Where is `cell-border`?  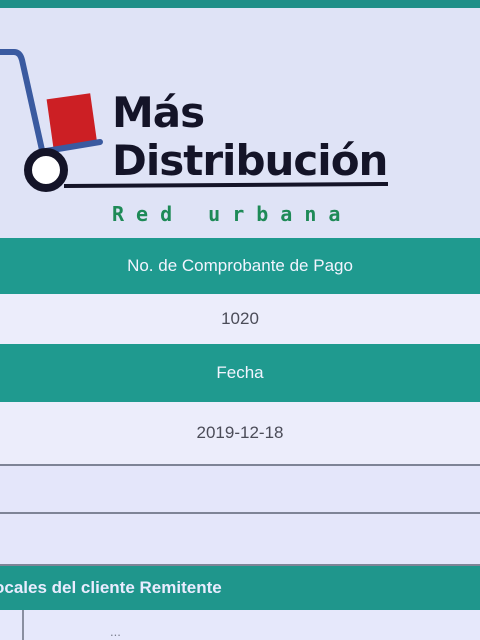 cell-border is located at coordinates (23, 625).